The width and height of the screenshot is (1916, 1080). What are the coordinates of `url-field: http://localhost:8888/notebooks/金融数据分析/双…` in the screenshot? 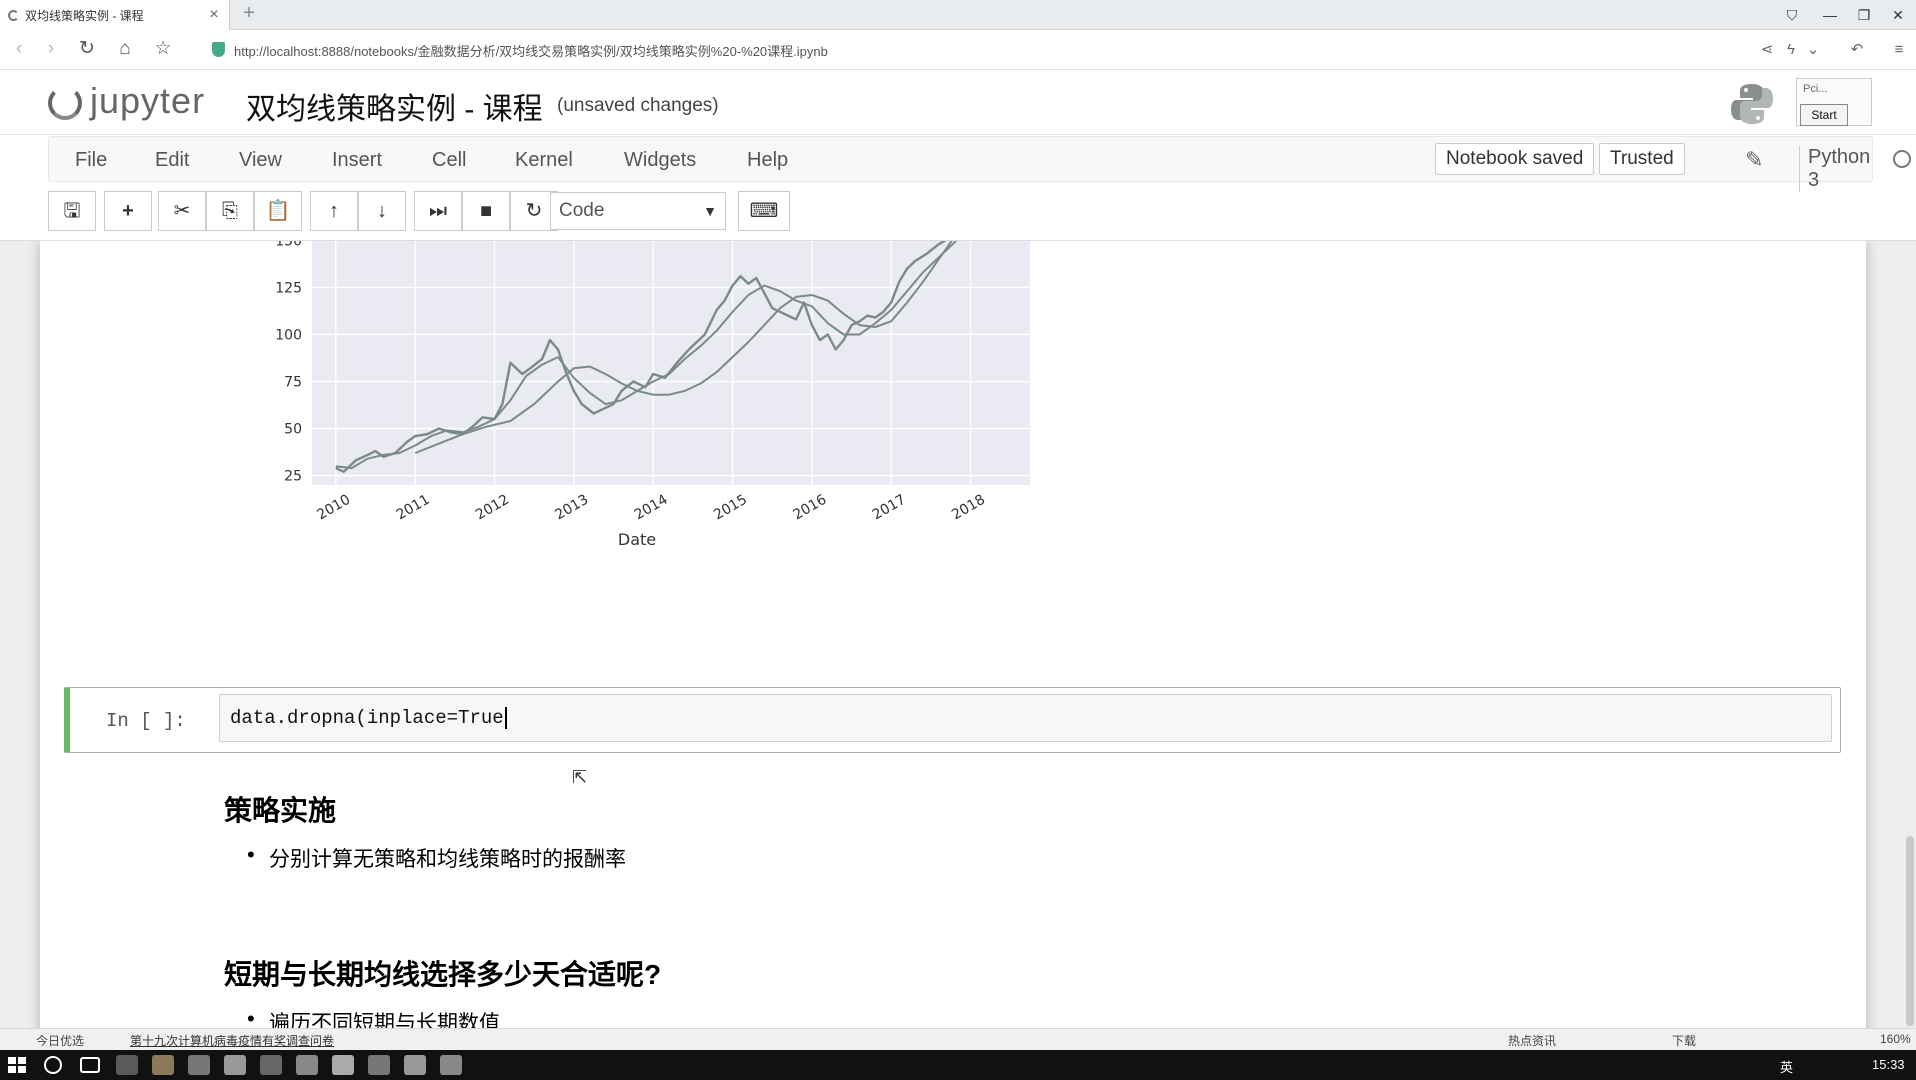 It's located at (531, 50).